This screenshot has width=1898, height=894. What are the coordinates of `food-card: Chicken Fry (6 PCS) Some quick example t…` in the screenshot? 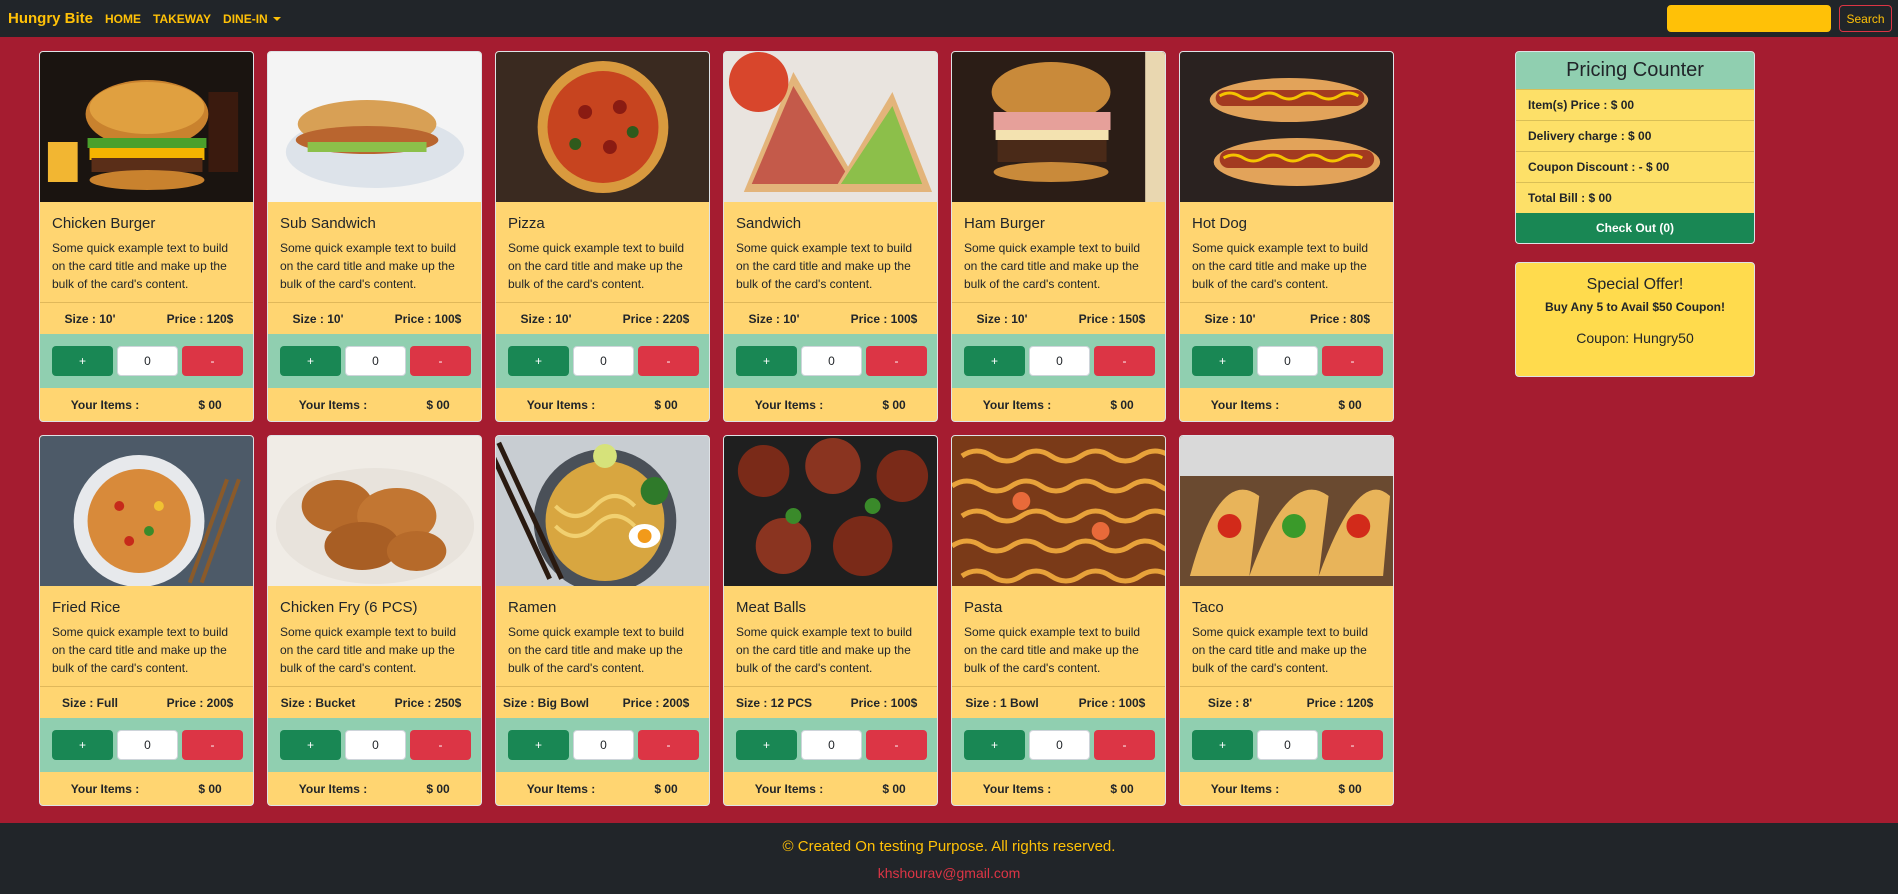 It's located at (374, 620).